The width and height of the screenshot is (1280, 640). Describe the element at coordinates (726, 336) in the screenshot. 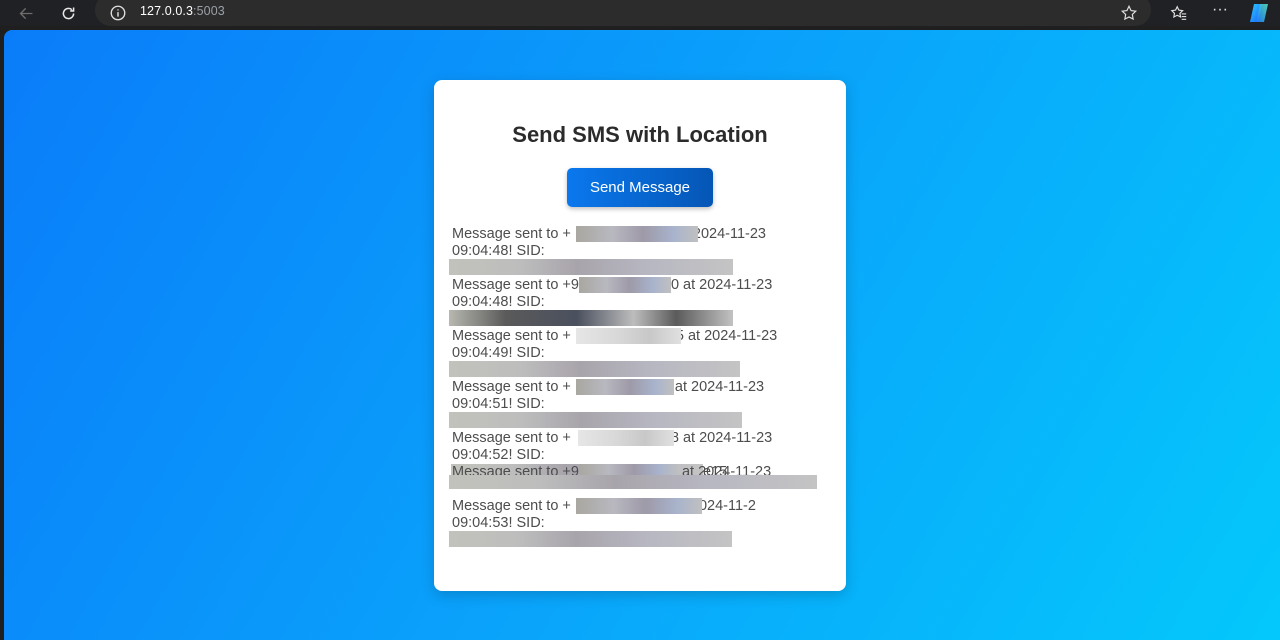

I see `log-entry-date: 5 at 2024-11-23` at that location.